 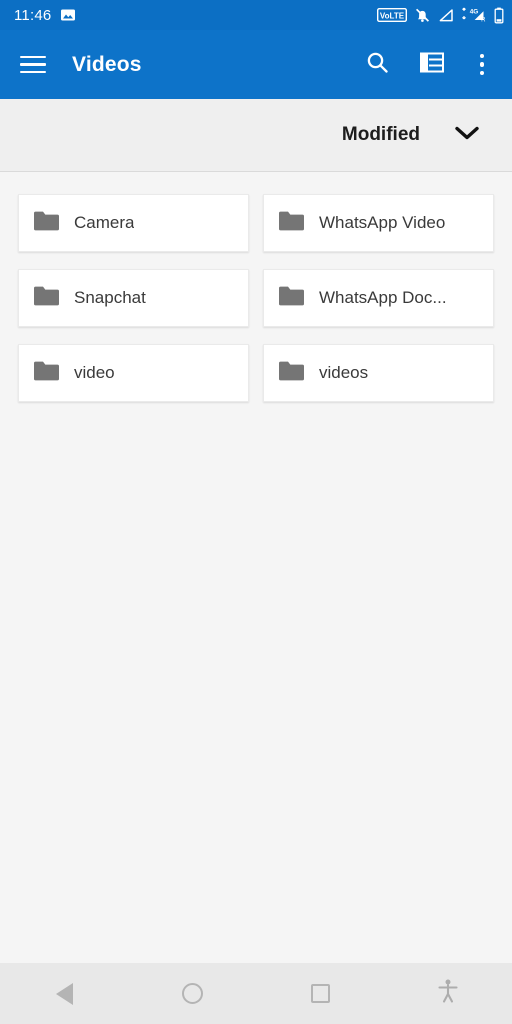 I want to click on search-icon, so click(x=377, y=65).